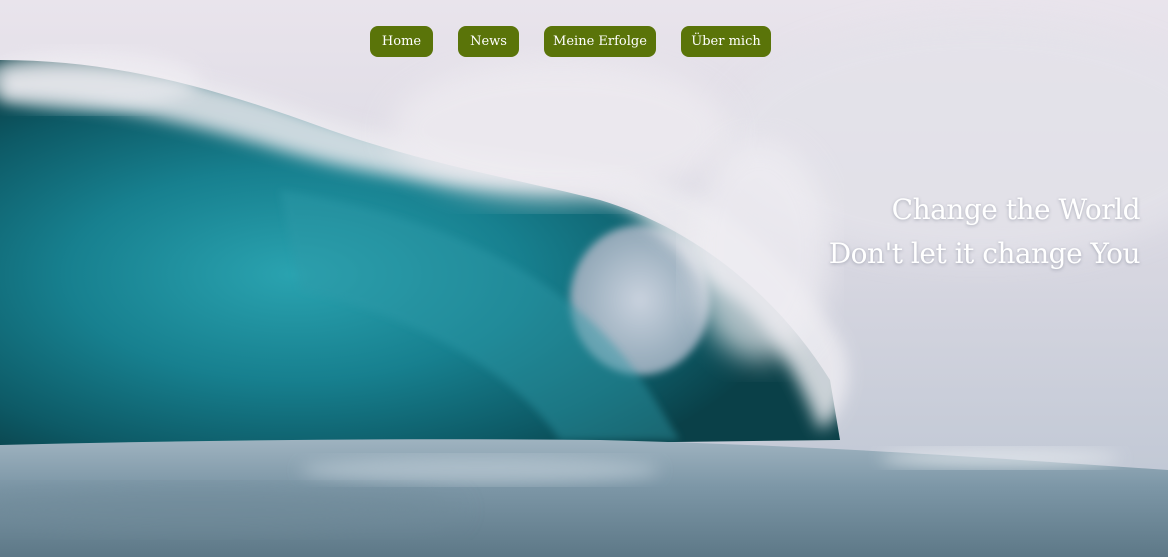 This screenshot has height=557, width=1168. I want to click on nav-news-button: News, so click(488, 41).